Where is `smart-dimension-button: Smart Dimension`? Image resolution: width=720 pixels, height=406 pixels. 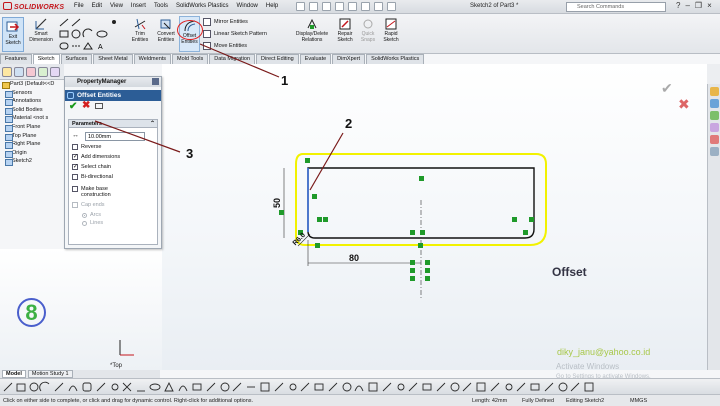 smart-dimension-button: Smart Dimension is located at coordinates (41, 30).